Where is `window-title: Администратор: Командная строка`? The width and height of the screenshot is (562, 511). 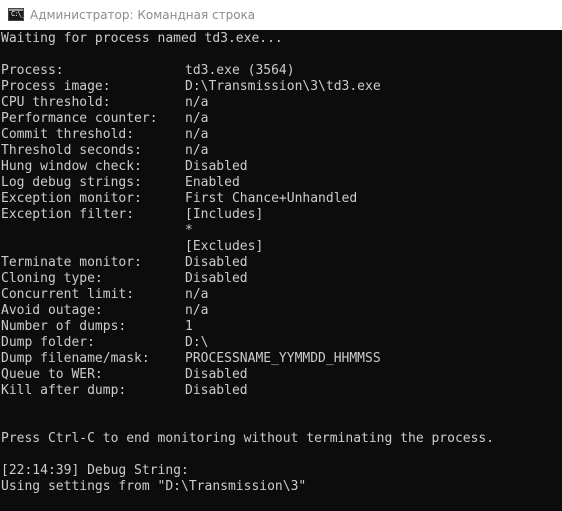 window-title: Администратор: Командная строка is located at coordinates (143, 15).